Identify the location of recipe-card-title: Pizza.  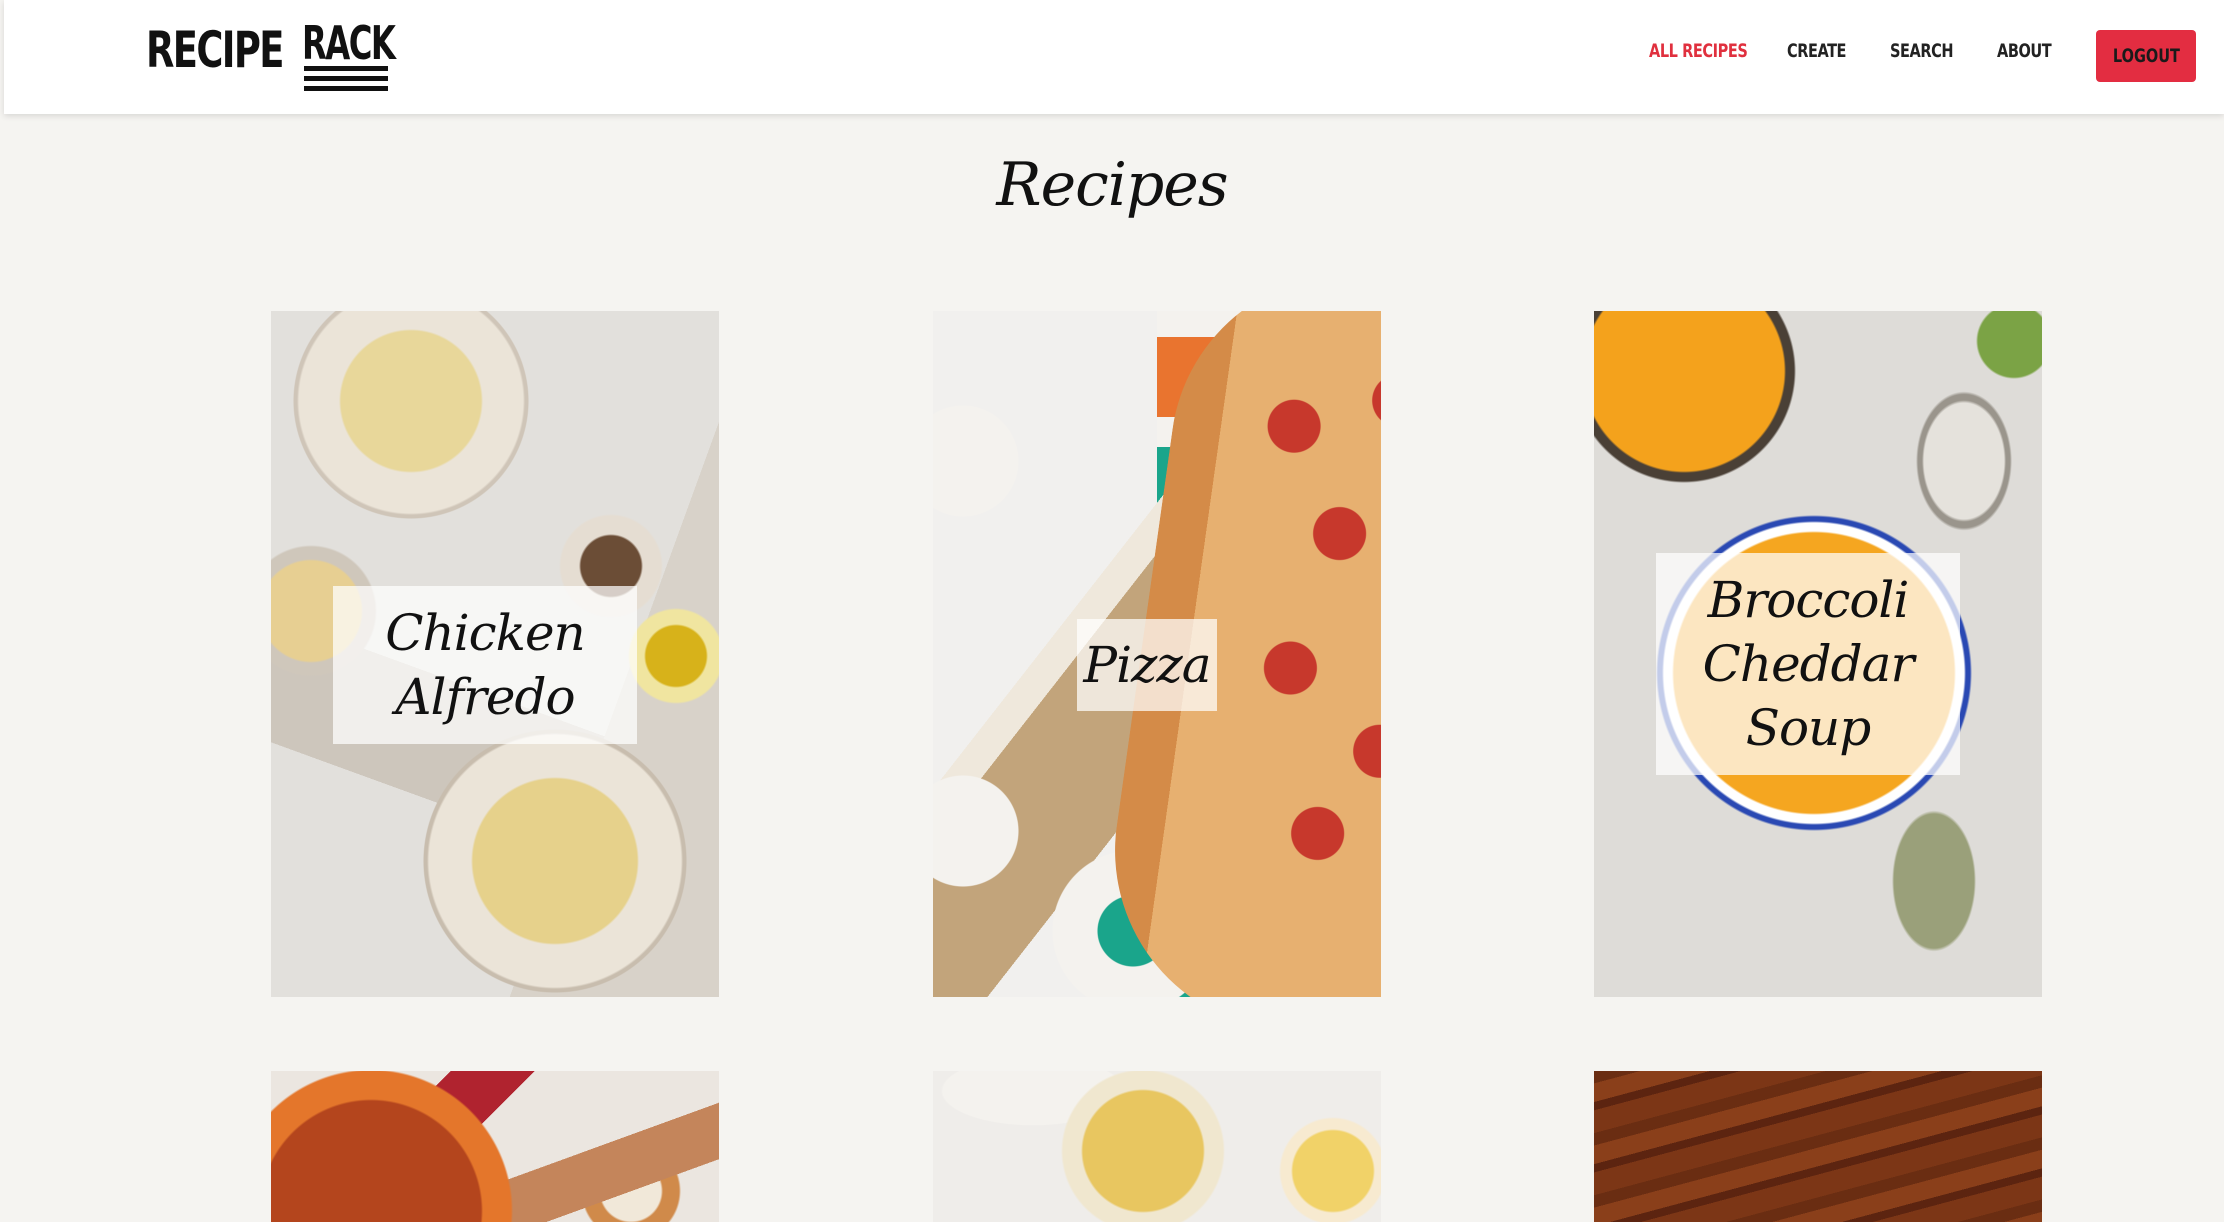
(1147, 665).